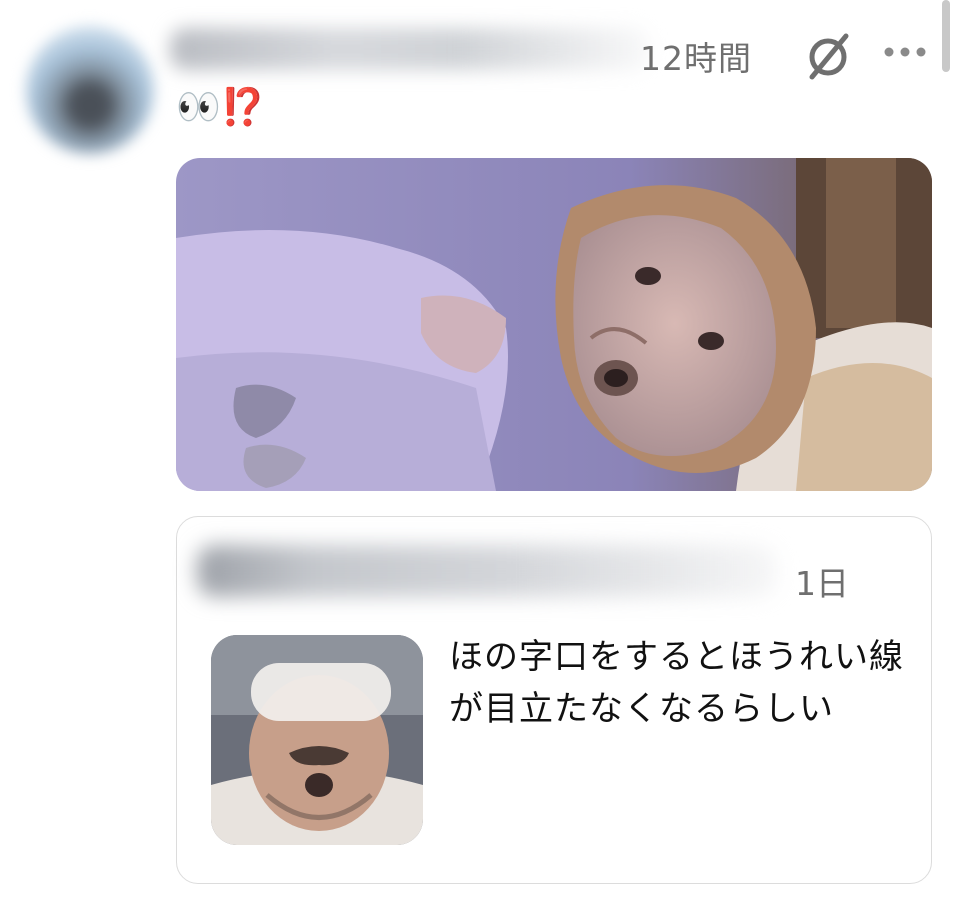  I want to click on quoted-post-text: ほの字口をするとほうれい線が目立たなくなるらしい, so click(676, 683).